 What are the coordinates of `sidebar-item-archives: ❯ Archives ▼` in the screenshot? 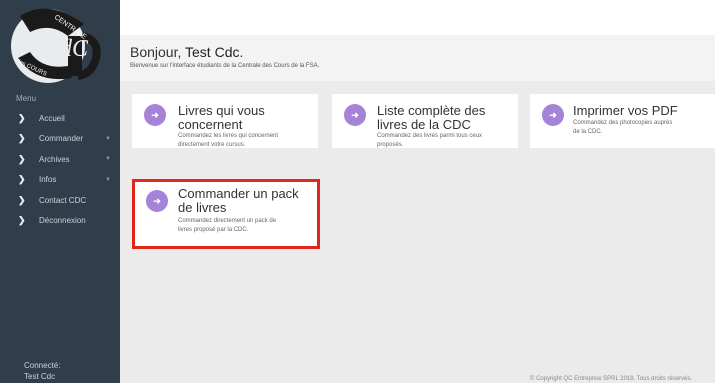 It's located at (60, 159).